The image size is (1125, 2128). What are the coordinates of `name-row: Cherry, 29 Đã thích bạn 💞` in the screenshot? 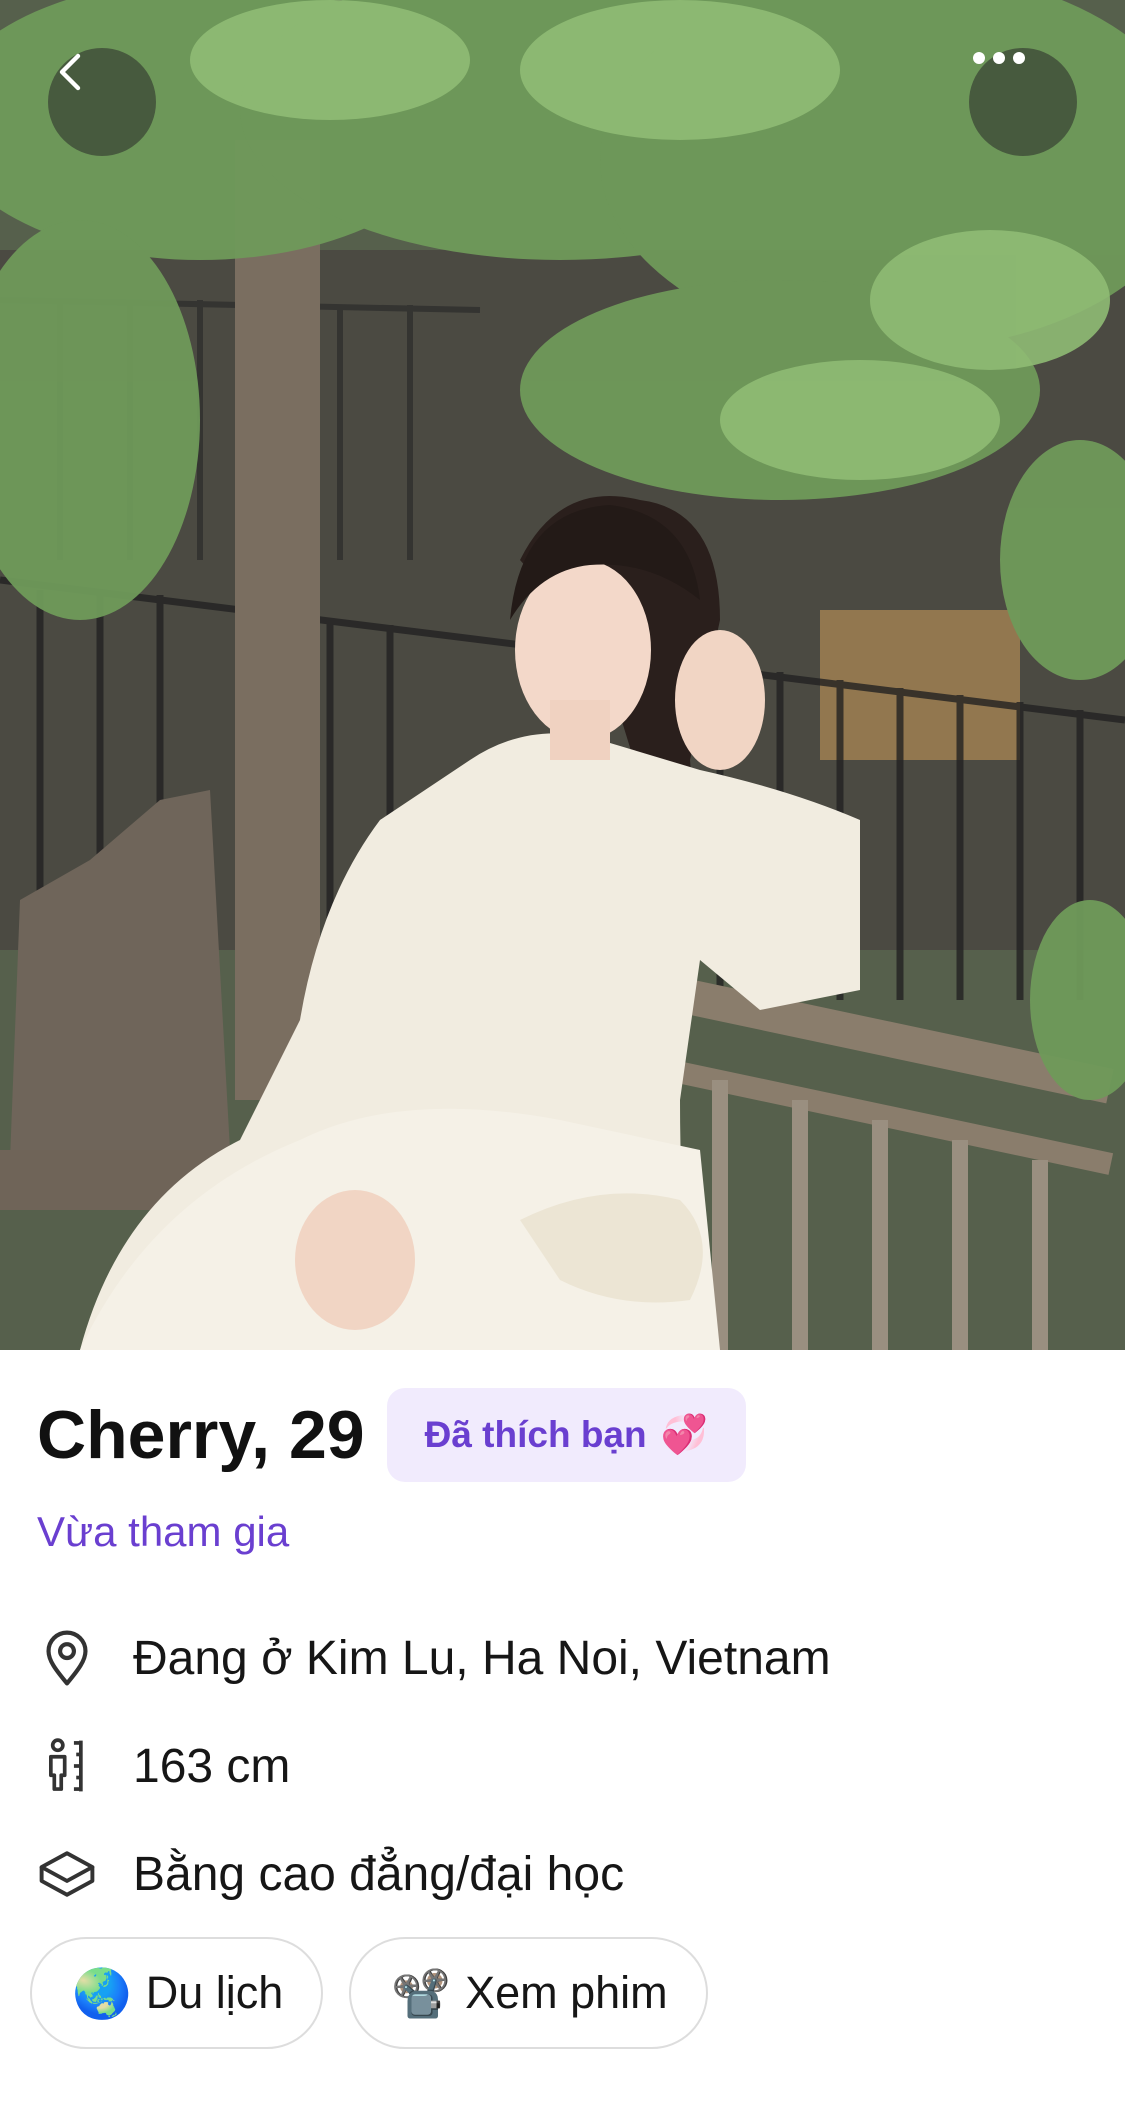 It's located at (391, 1435).